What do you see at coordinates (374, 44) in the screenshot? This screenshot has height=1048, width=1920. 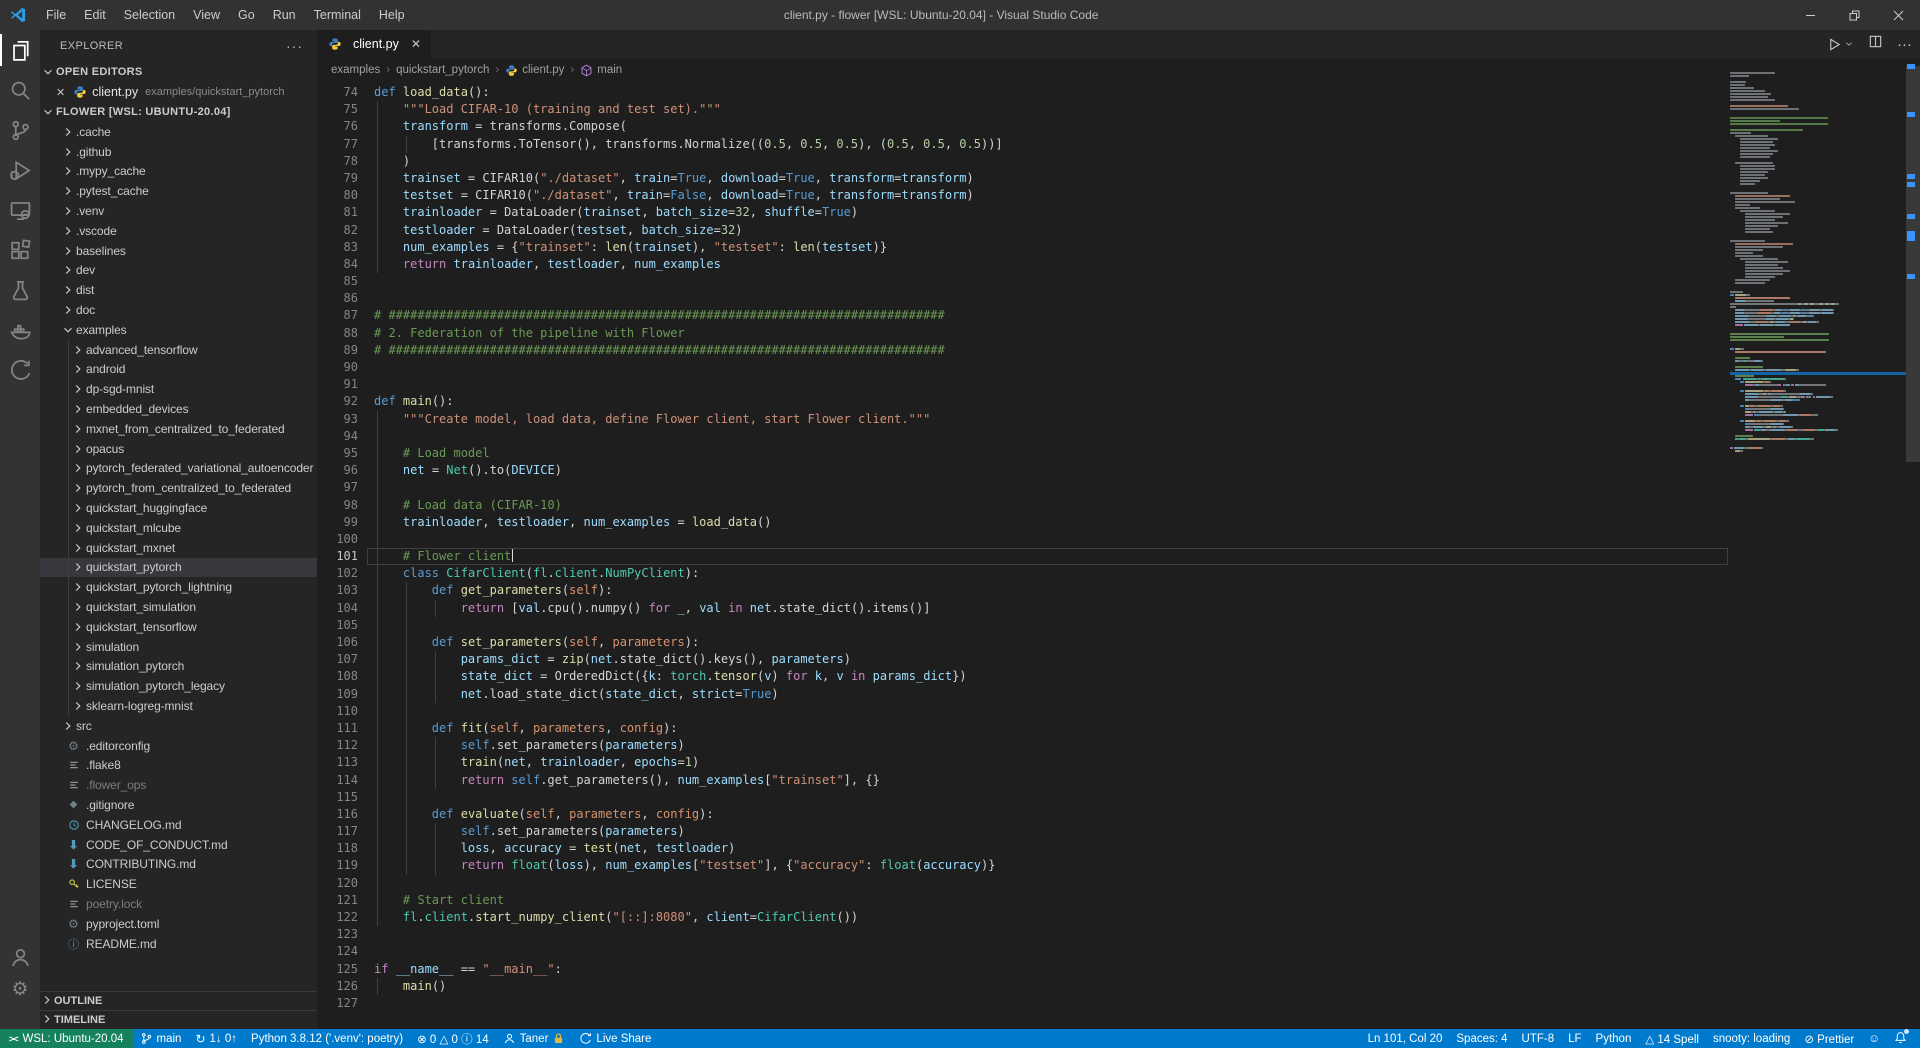 I see `tab-client-py: client.py ✕` at bounding box center [374, 44].